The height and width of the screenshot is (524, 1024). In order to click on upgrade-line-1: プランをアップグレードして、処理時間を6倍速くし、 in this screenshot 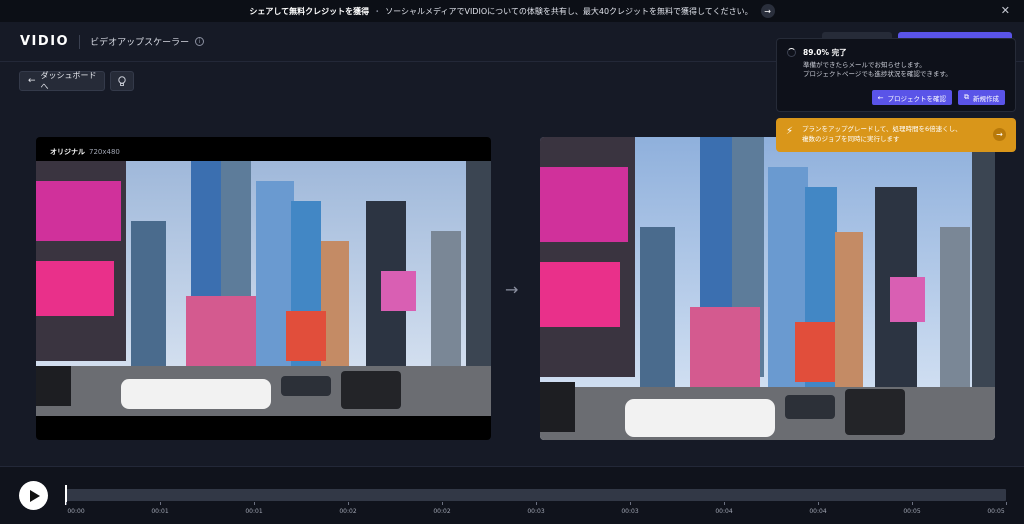, I will do `click(882, 129)`.